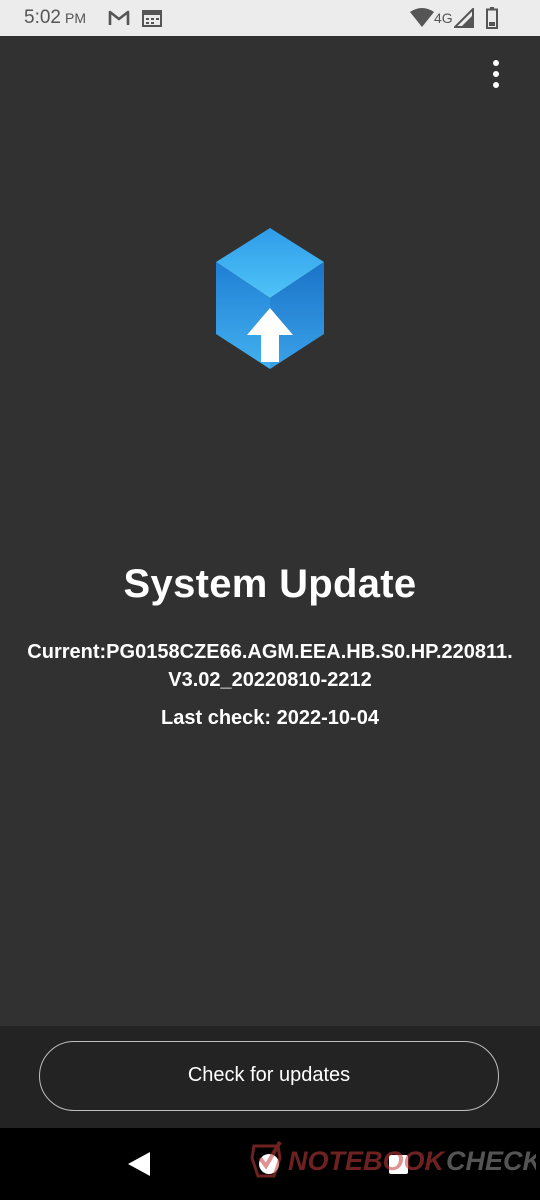 This screenshot has height=1200, width=540. I want to click on check-for-updates-button: Check for updates, so click(269, 1076).